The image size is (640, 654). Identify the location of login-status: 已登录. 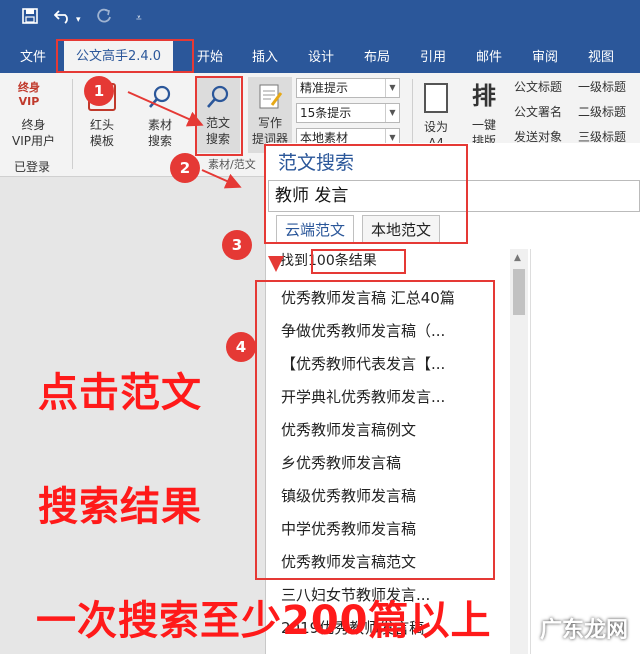
(32, 167).